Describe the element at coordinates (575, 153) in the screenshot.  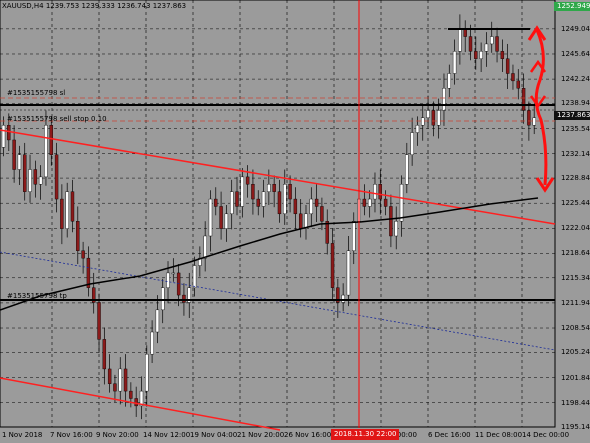
I see `price-tick-label: 1232.140` at that location.